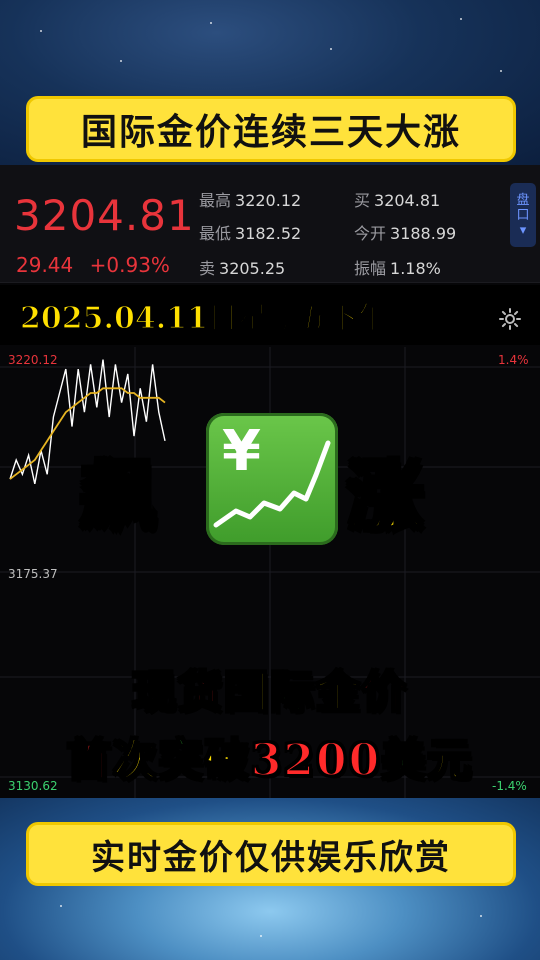  I want to click on headline-char: 国, so click(246, 692).